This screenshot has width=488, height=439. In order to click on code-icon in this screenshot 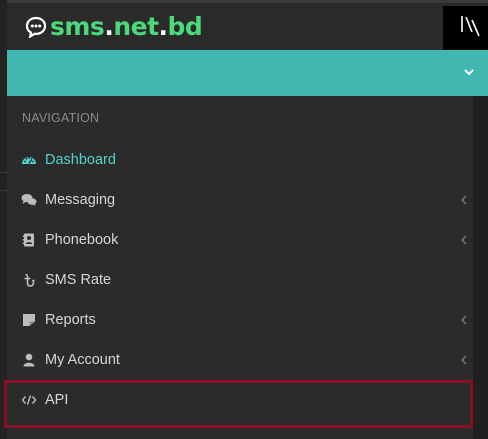, I will do `click(29, 400)`.